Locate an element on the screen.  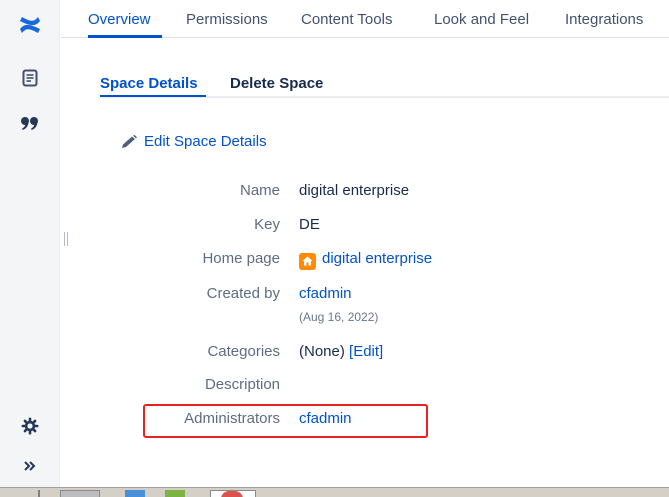
home-page-value: digital enterprise is located at coordinates (365, 260).